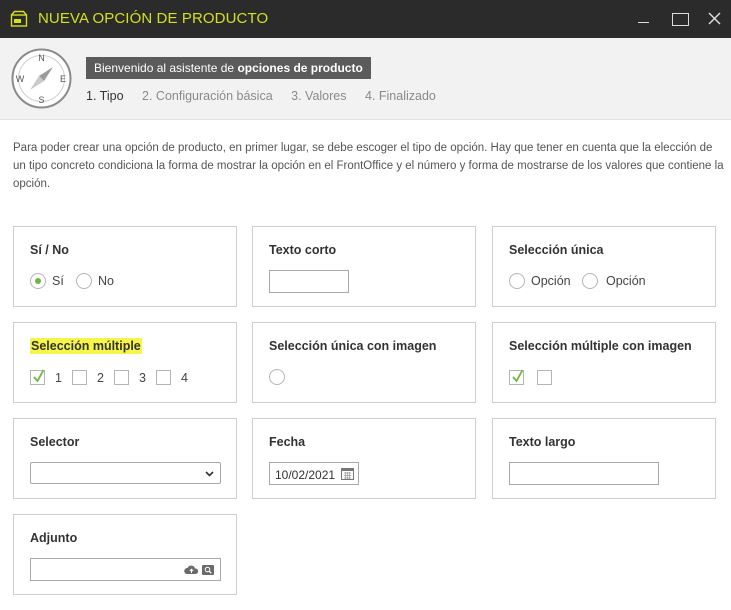  I want to click on option-card-seleccion-unica: Selección única Opción Opción, so click(604, 266).